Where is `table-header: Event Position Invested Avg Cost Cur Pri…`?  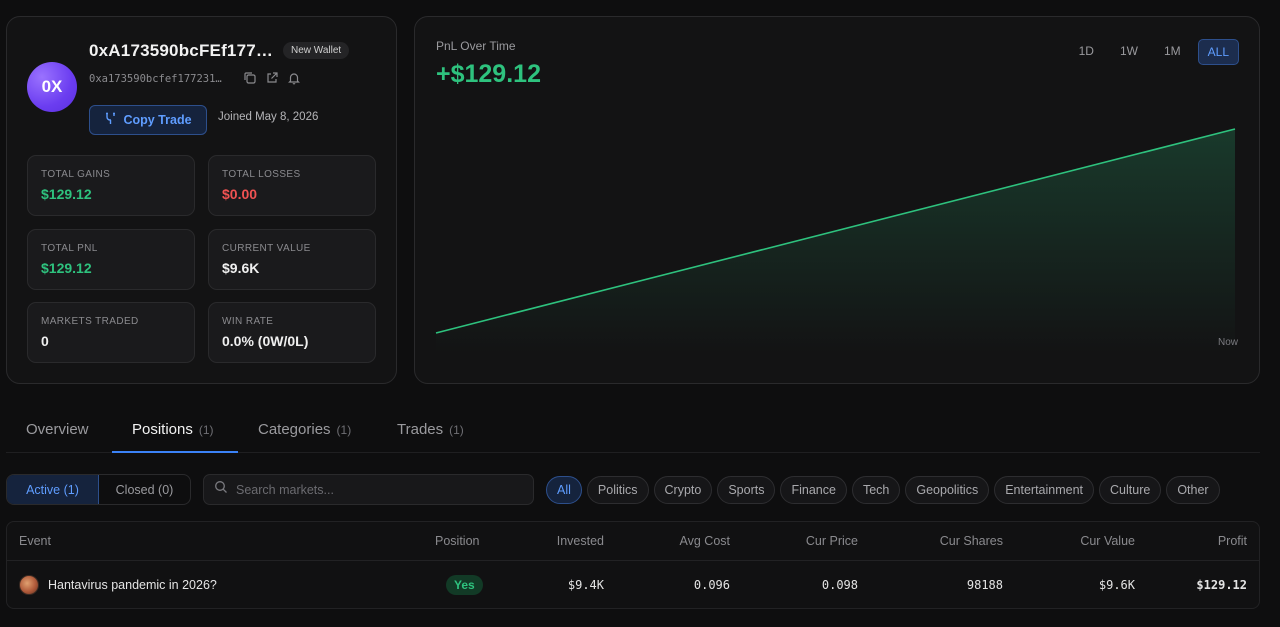
table-header: Event Position Invested Avg Cost Cur Pri… is located at coordinates (633, 541).